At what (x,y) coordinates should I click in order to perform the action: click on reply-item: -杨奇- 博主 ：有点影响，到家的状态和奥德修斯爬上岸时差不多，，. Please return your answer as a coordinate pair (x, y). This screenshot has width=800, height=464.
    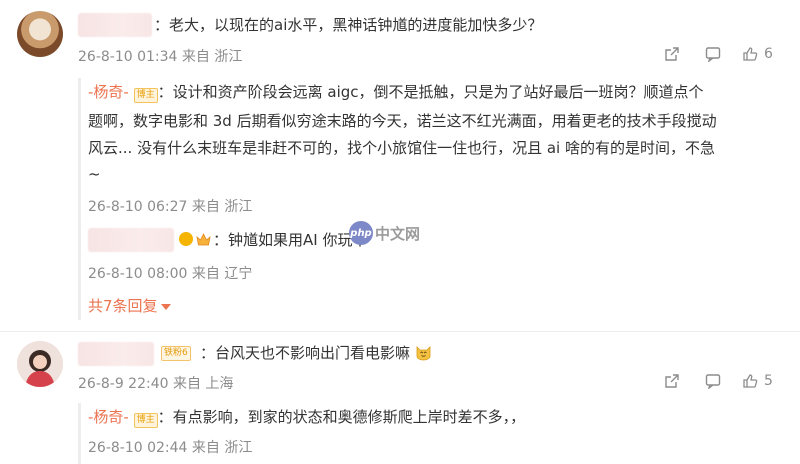
    Looking at the image, I should click on (306, 417).